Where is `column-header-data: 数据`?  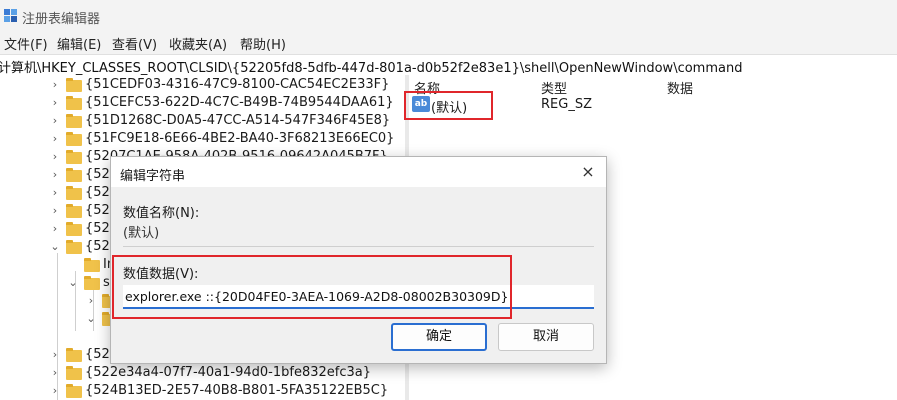
column-header-data: 数据 is located at coordinates (680, 87).